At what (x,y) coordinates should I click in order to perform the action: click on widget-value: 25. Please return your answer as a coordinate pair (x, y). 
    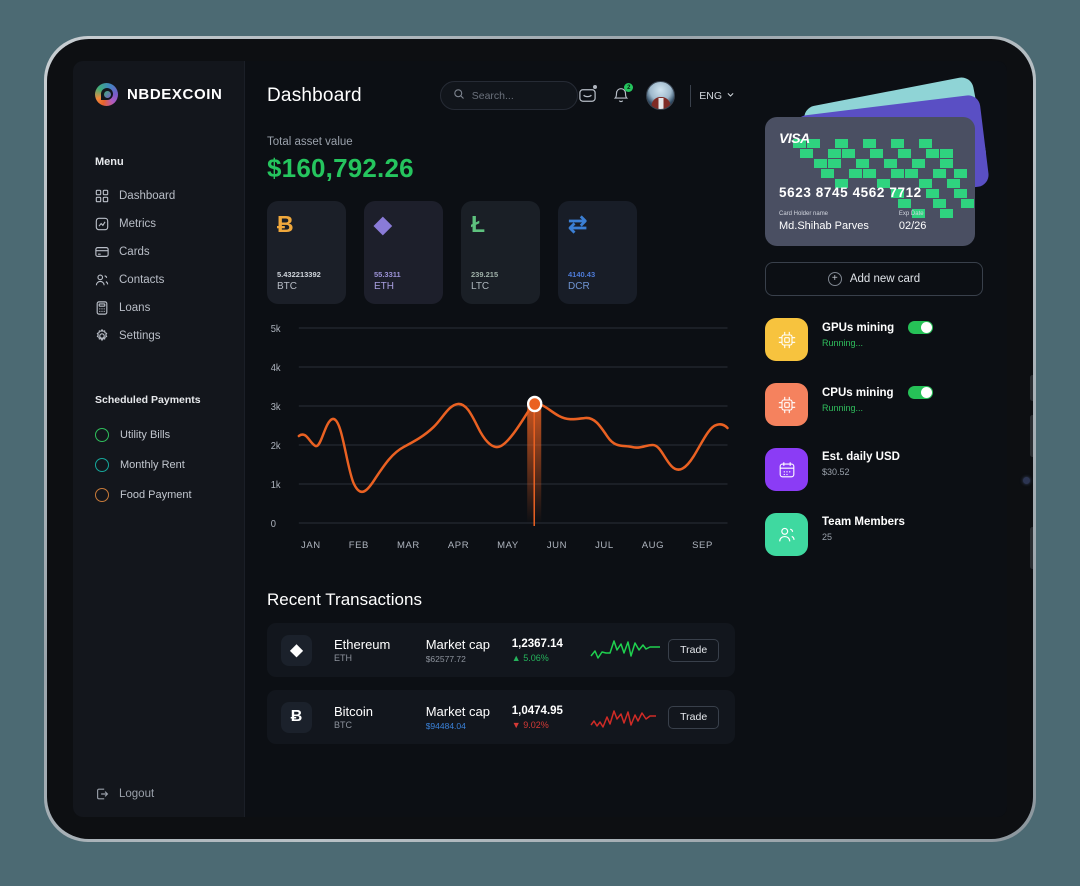
    Looking at the image, I should click on (827, 537).